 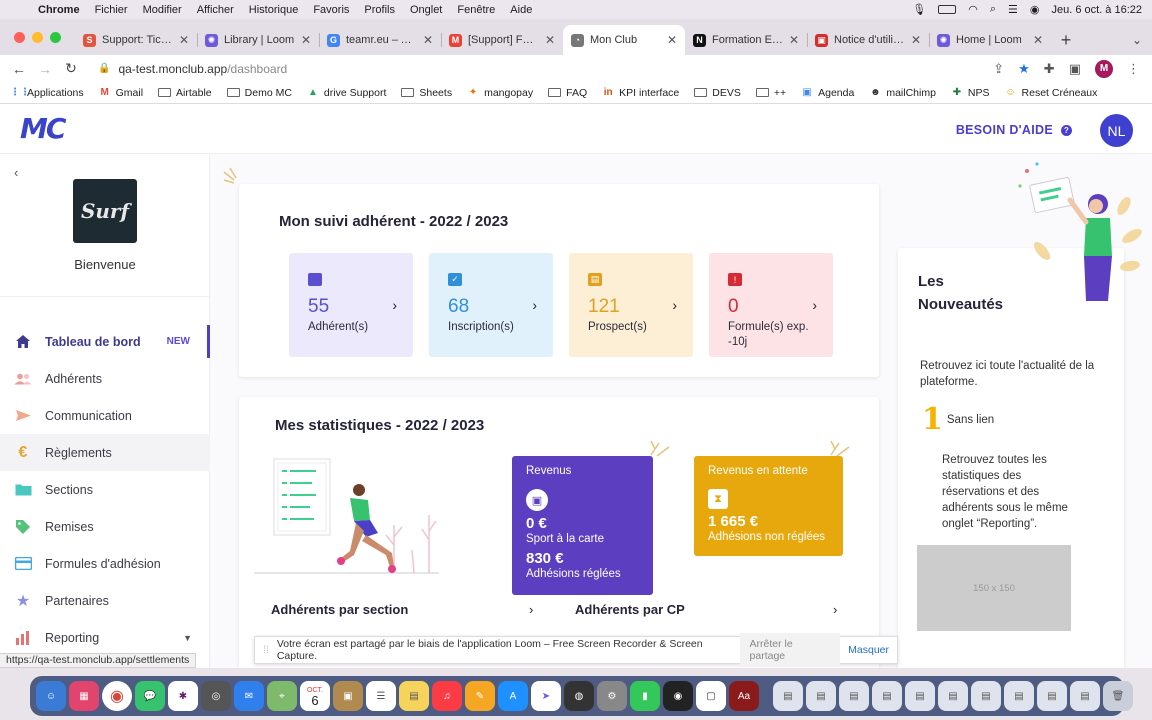 I want to click on quicktime-icon: ◍, so click(x=579, y=696).